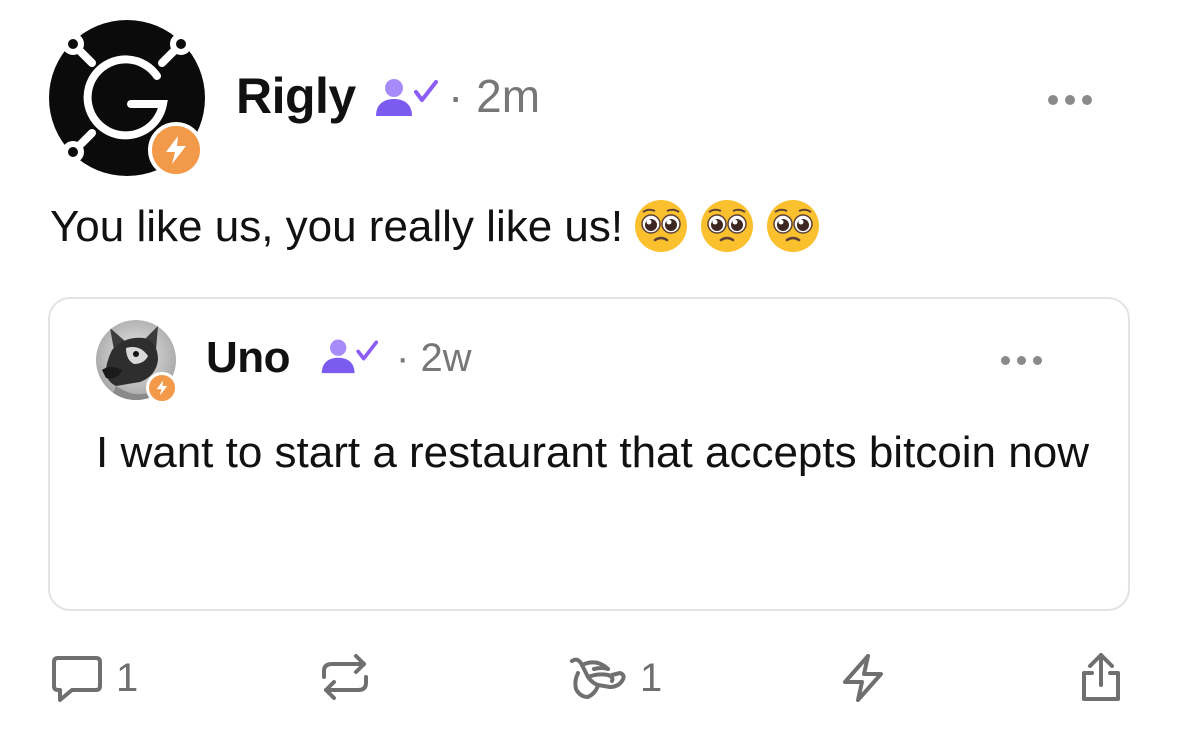 The image size is (1179, 731). Describe the element at coordinates (77, 679) in the screenshot. I see `reply-icon` at that location.